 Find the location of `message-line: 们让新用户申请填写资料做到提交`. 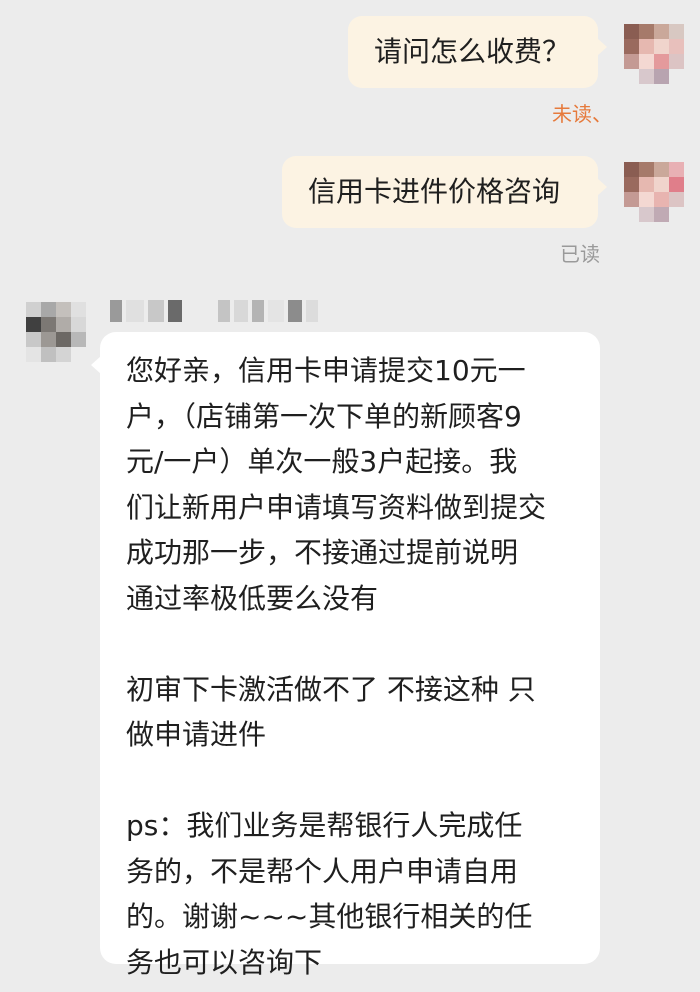

message-line: 们让新用户申请填写资料做到提交 is located at coordinates (336, 507).